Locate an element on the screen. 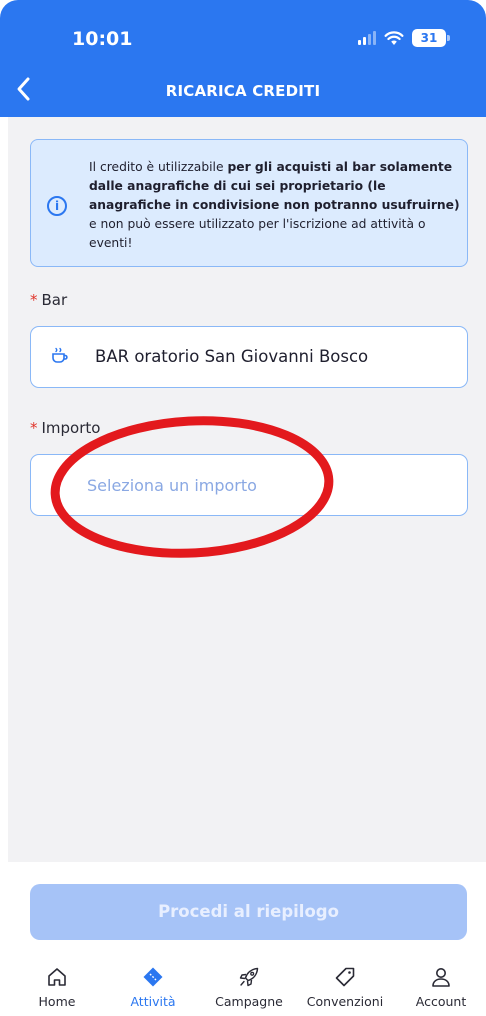 This screenshot has width=486, height=1016. page-title: RICARICA CREDITI is located at coordinates (243, 91).